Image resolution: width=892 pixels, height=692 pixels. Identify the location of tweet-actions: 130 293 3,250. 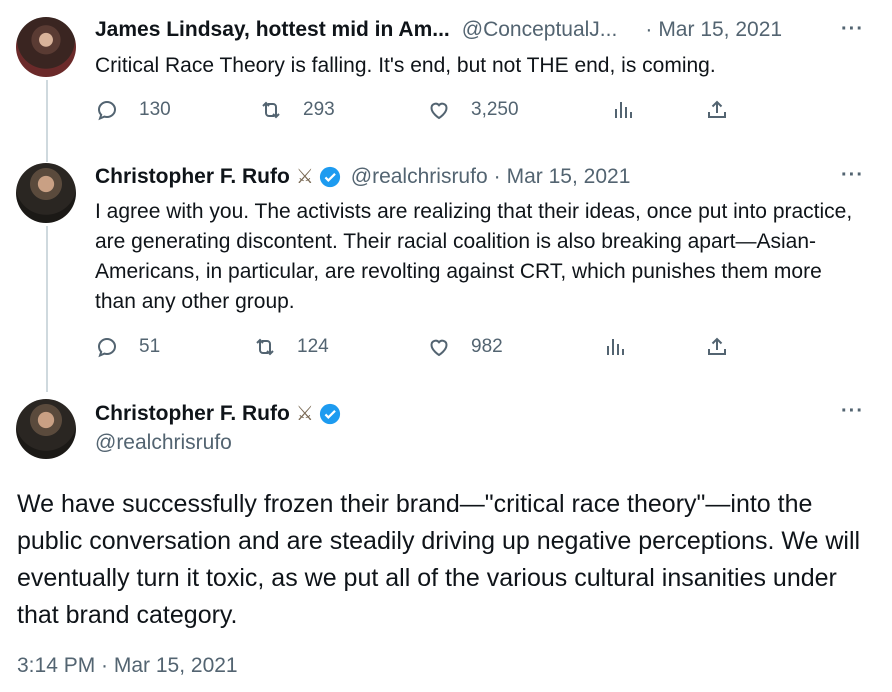
(420, 113).